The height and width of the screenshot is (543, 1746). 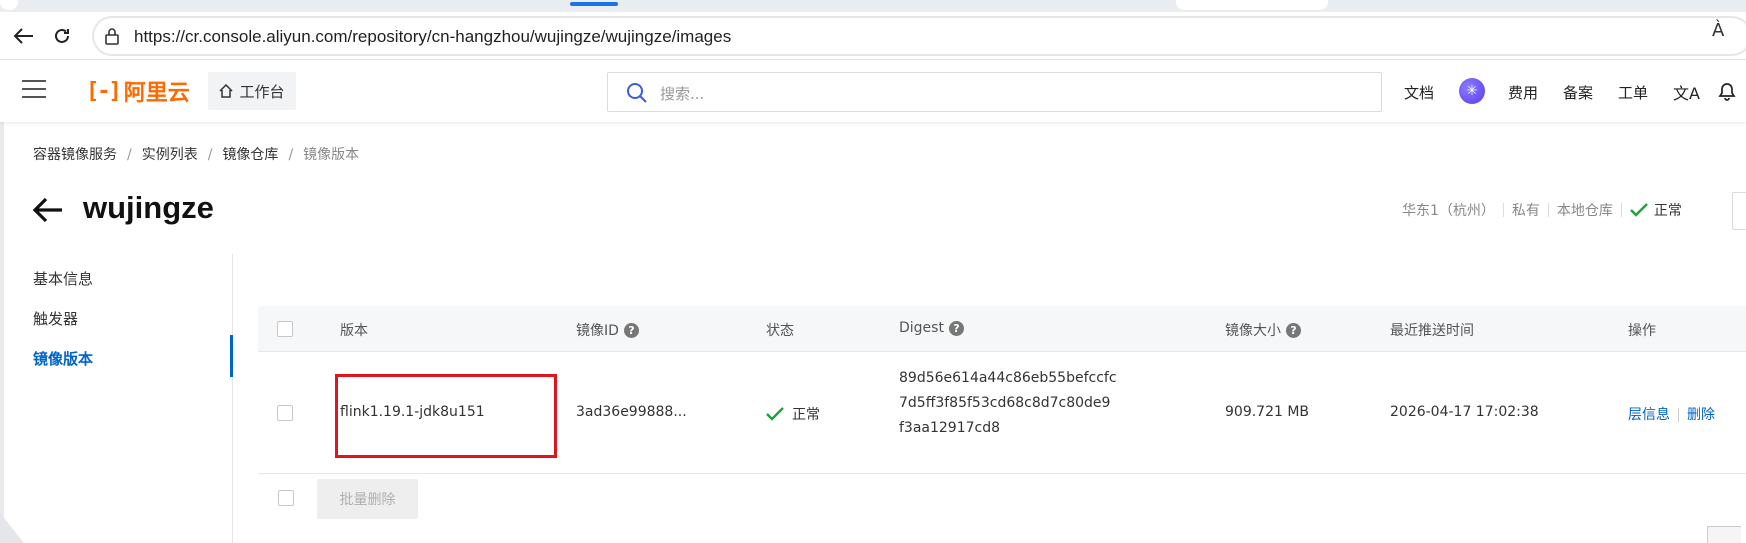 What do you see at coordinates (285, 329) in the screenshot?
I see `select-all-checkbox` at bounding box center [285, 329].